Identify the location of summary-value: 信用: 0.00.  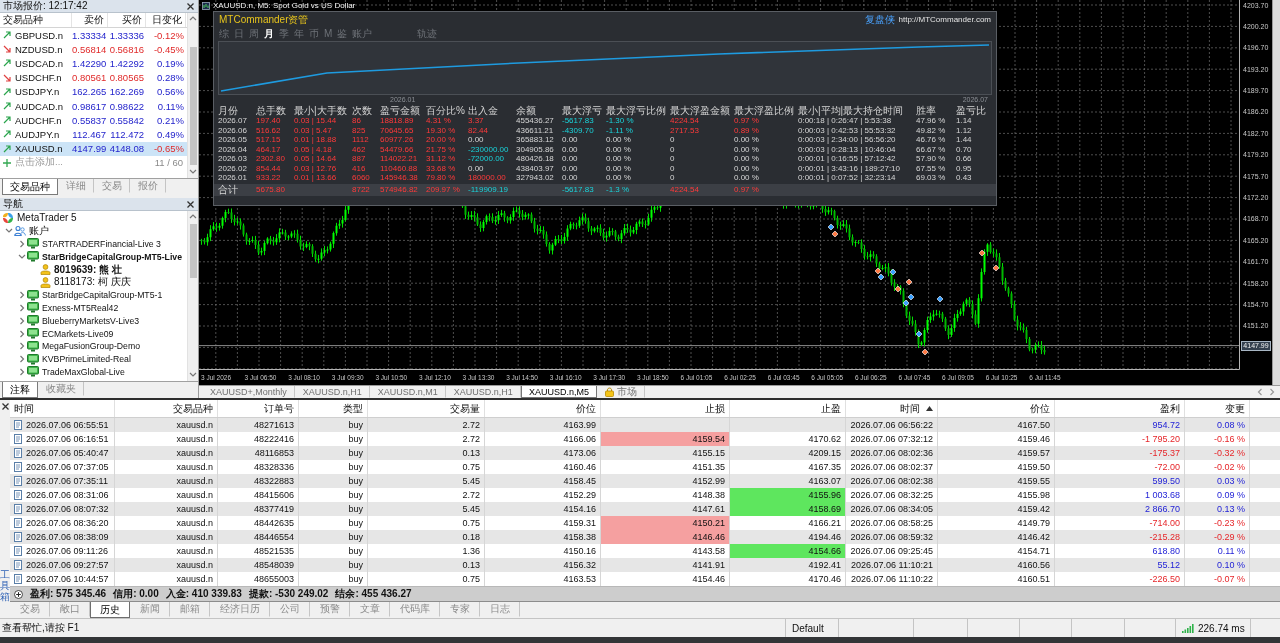
(136, 594).